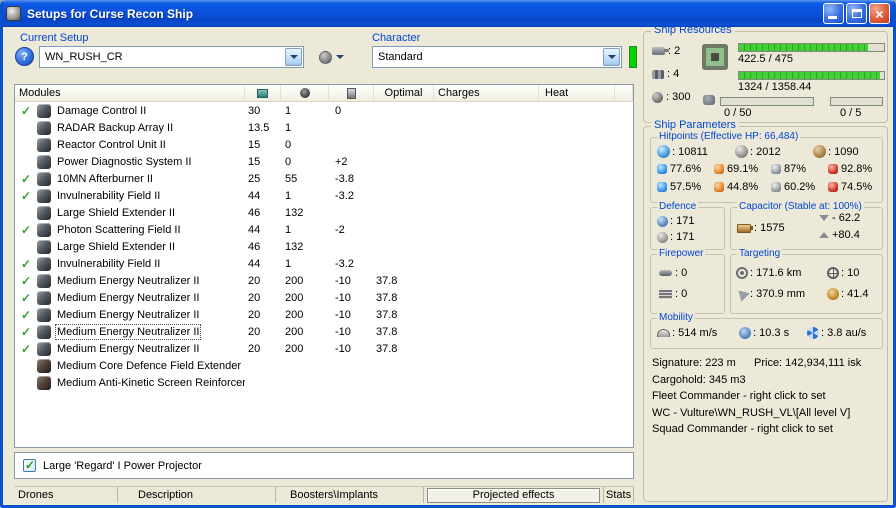 This screenshot has height=508, width=896. Describe the element at coordinates (811, 75) in the screenshot. I see `powergrid-bar` at that location.